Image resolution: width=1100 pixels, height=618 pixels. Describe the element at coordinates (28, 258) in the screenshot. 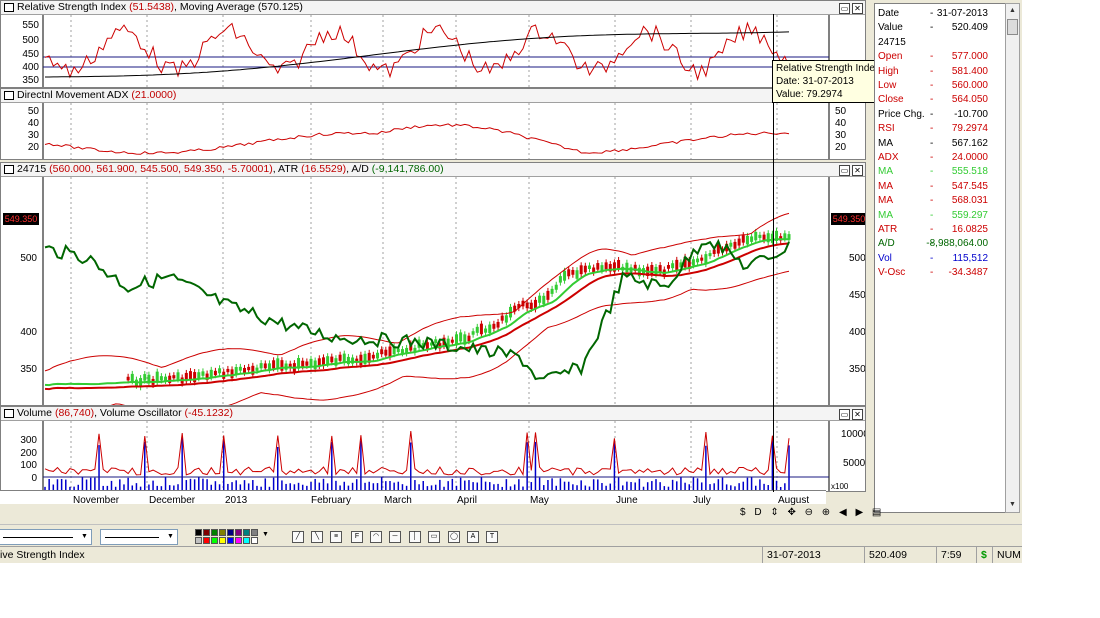

I see `price-tick: 500` at that location.